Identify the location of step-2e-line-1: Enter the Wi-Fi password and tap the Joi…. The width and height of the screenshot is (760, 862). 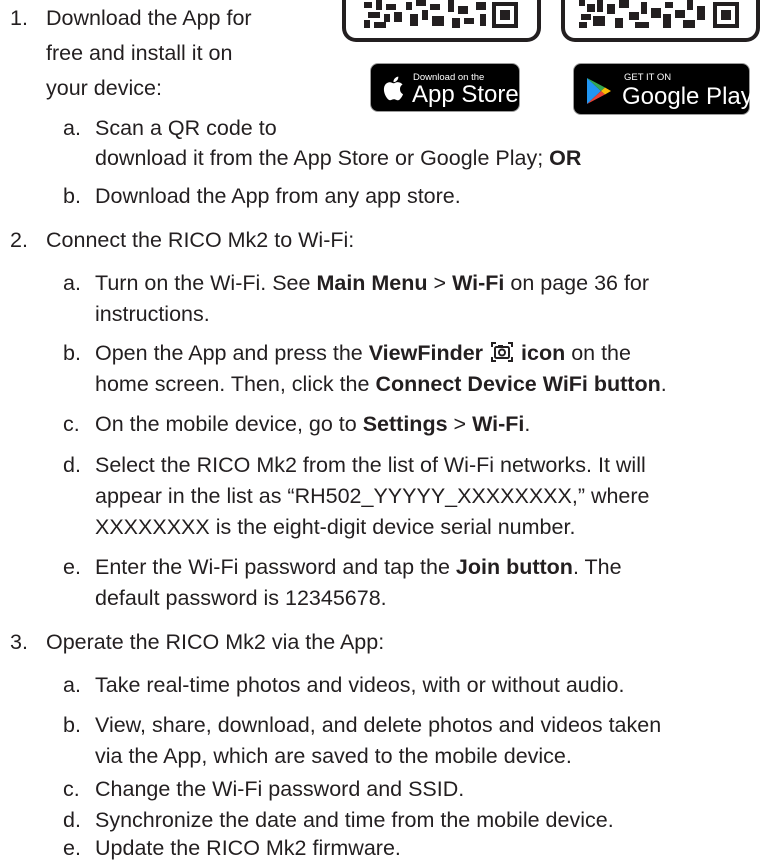
(358, 567).